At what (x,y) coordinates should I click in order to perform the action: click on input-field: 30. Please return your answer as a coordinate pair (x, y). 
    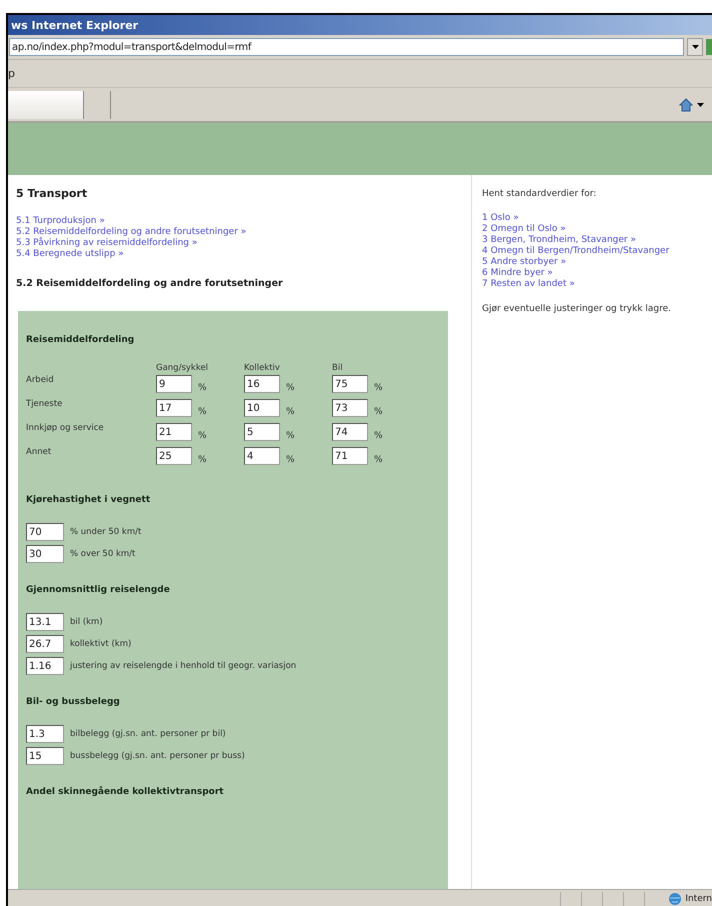
    Looking at the image, I should click on (45, 554).